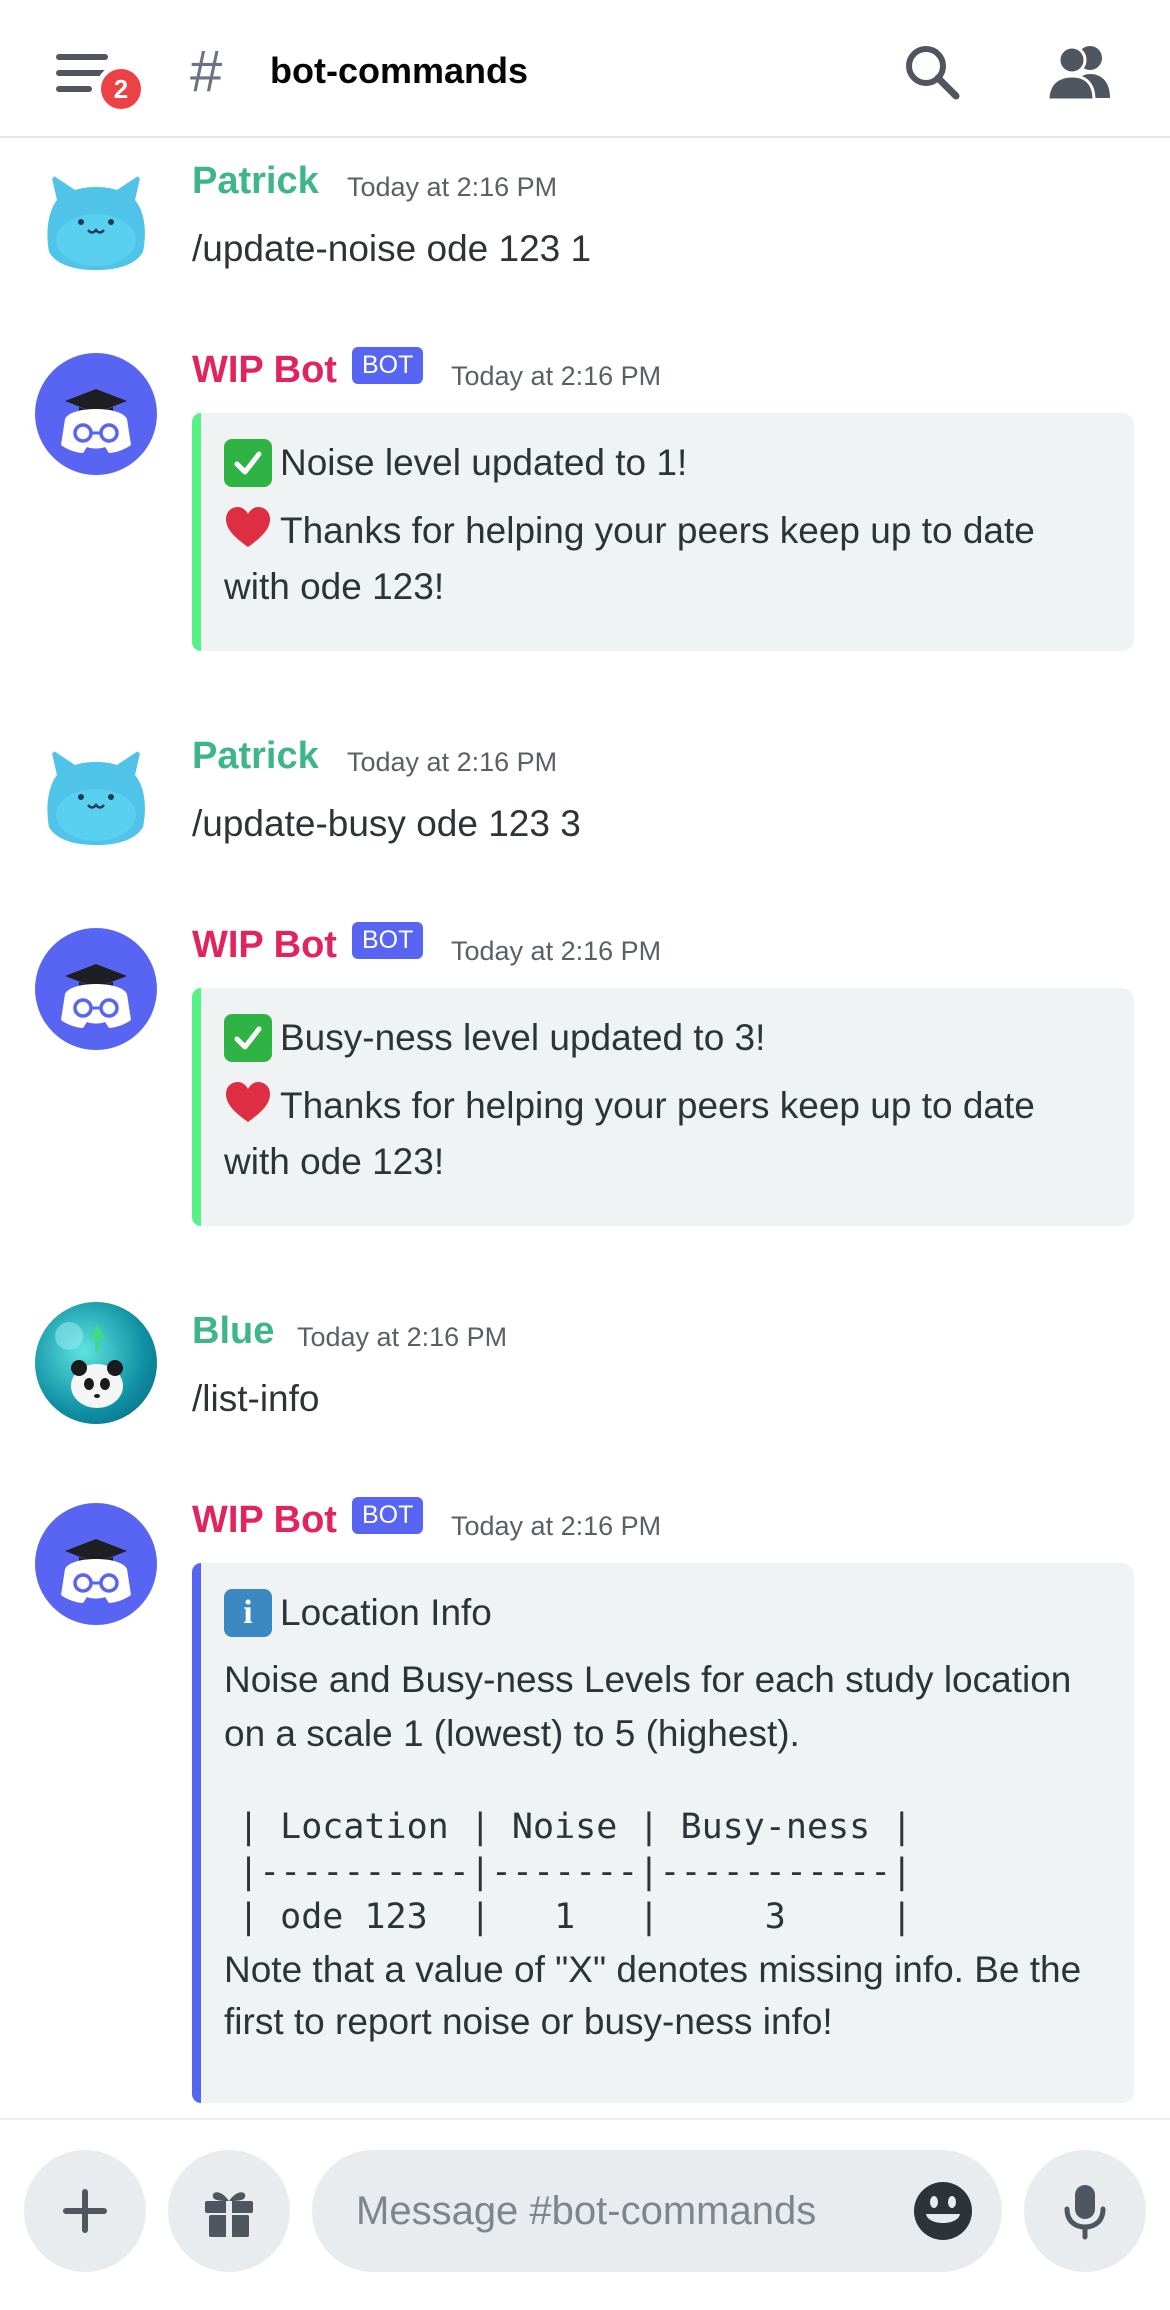 The height and width of the screenshot is (2310, 1170). I want to click on embed-title: Busy-ness level updated to 3!, so click(664, 1038).